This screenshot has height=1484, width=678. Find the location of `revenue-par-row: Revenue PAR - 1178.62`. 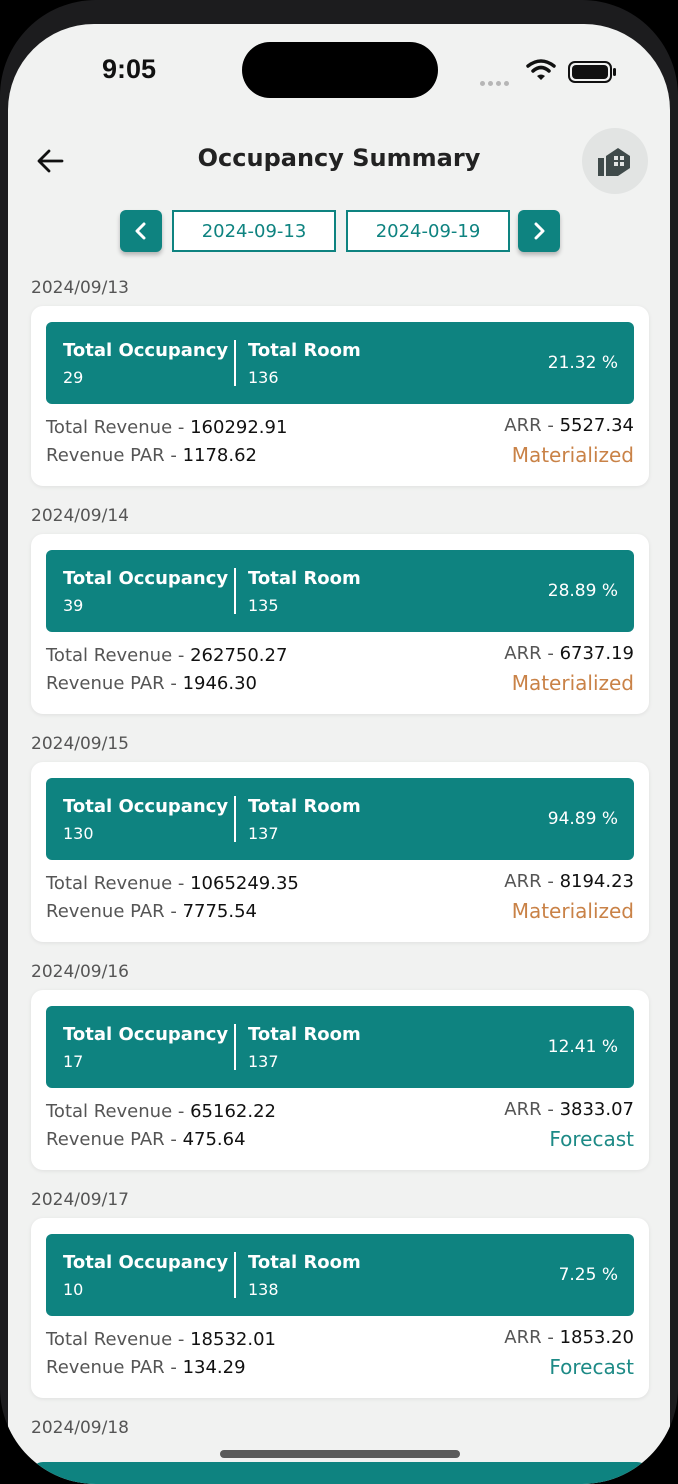

revenue-par-row: Revenue PAR - 1178.62 is located at coordinates (151, 455).